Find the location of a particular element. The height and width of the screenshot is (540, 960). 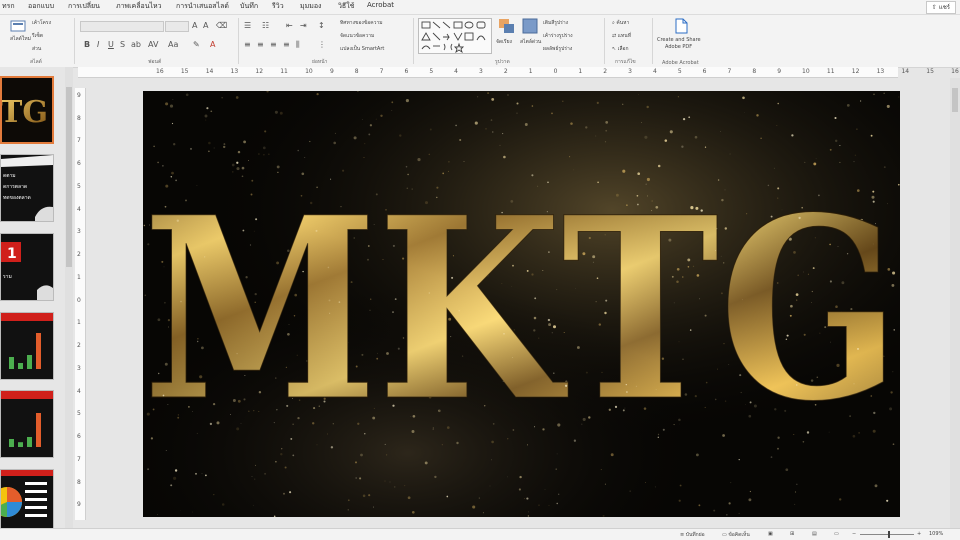

ruler-h-number: 9 is located at coordinates (779, 71).